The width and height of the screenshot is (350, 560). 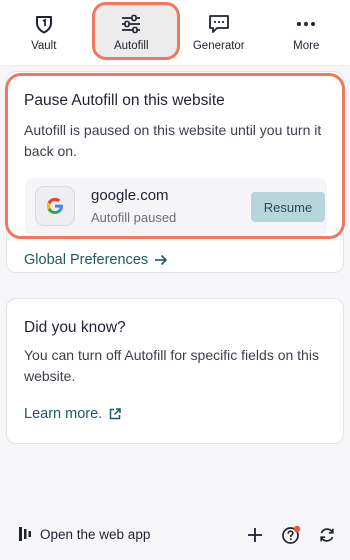 What do you see at coordinates (130, 195) in the screenshot?
I see `site-name: google.com` at bounding box center [130, 195].